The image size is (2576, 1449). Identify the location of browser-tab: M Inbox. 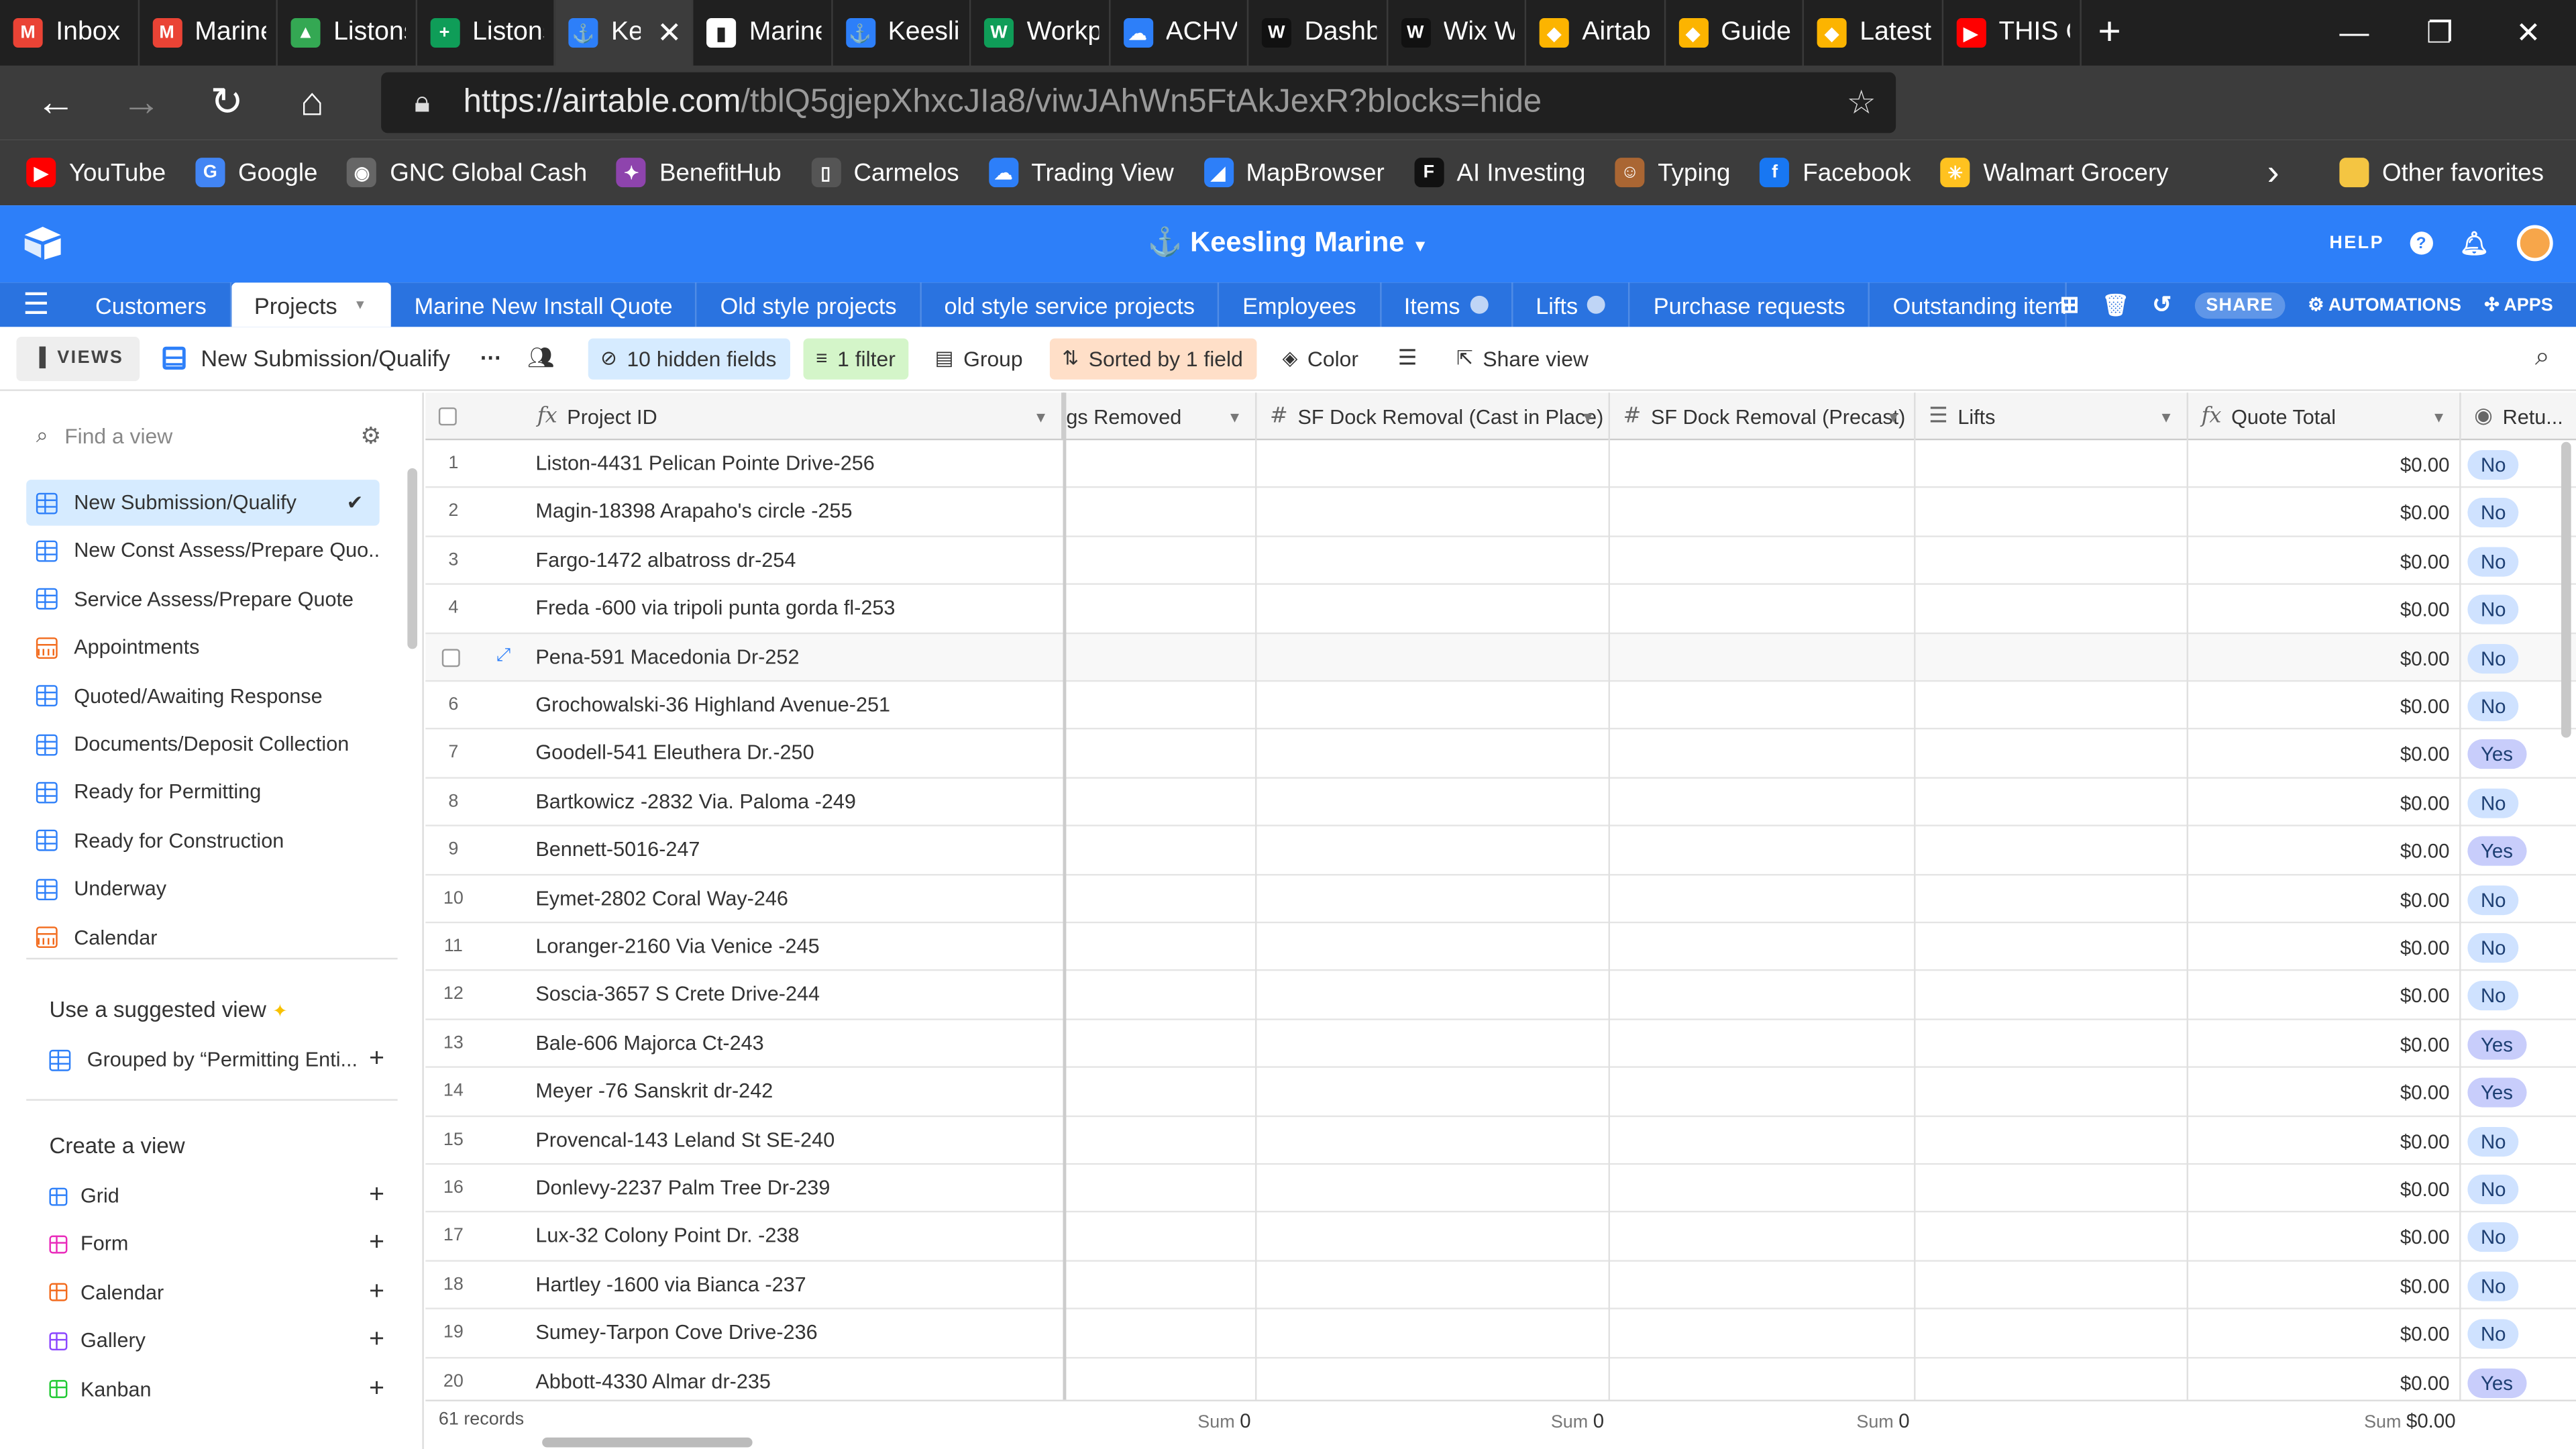
(69, 33).